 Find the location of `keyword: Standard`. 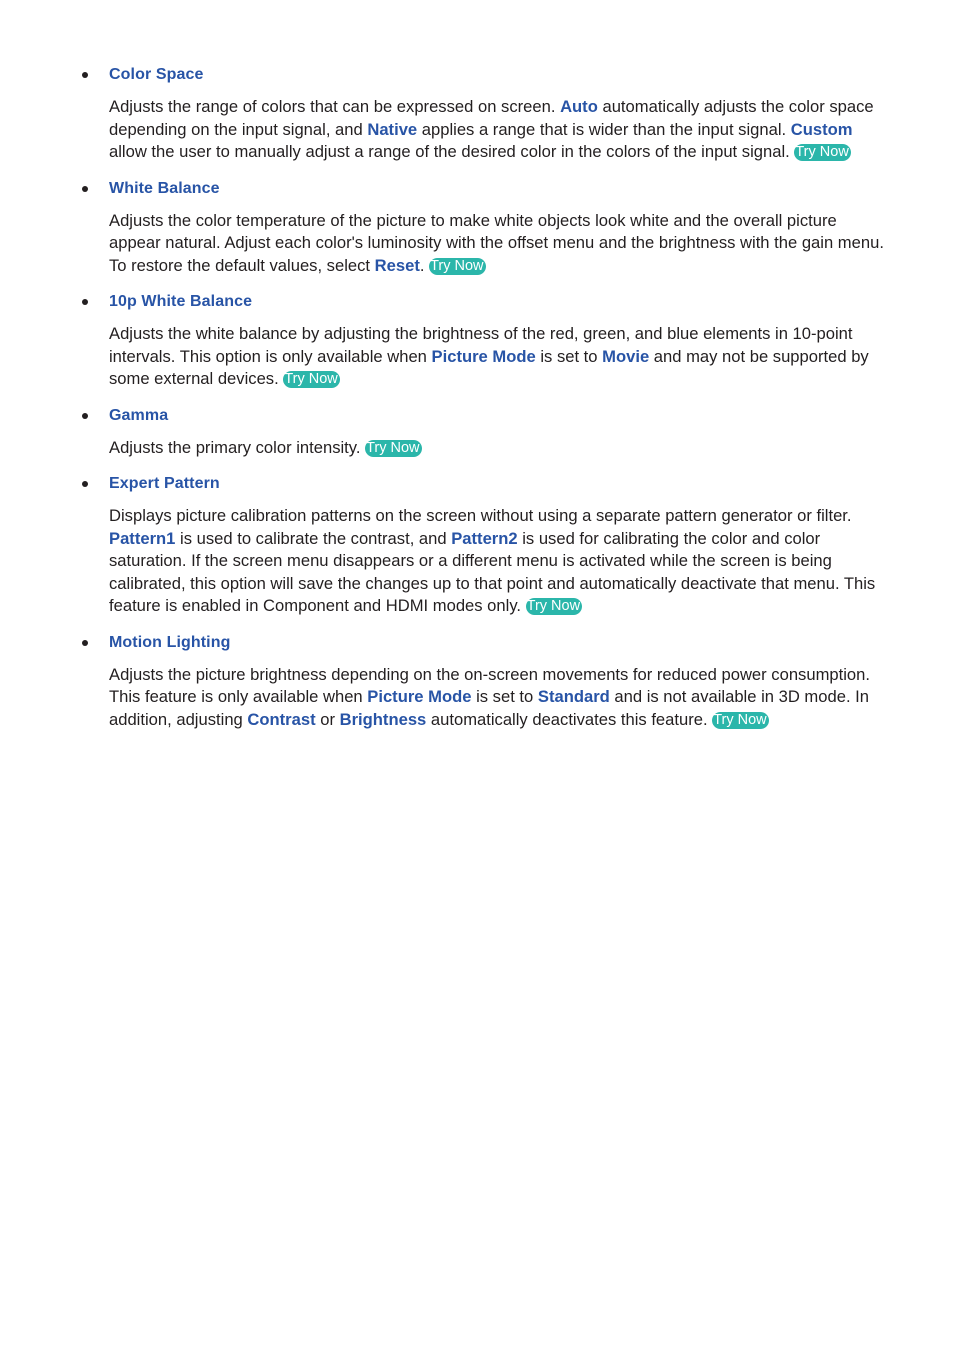

keyword: Standard is located at coordinates (573, 696).